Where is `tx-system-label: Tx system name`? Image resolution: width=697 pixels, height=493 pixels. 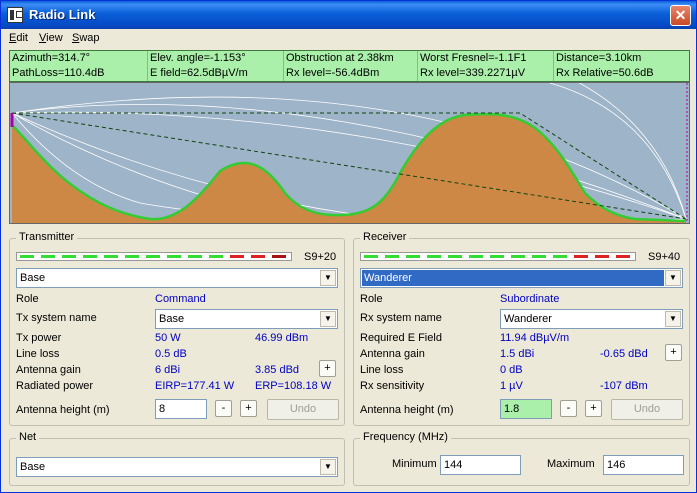 tx-system-label: Tx system name is located at coordinates (56, 318).